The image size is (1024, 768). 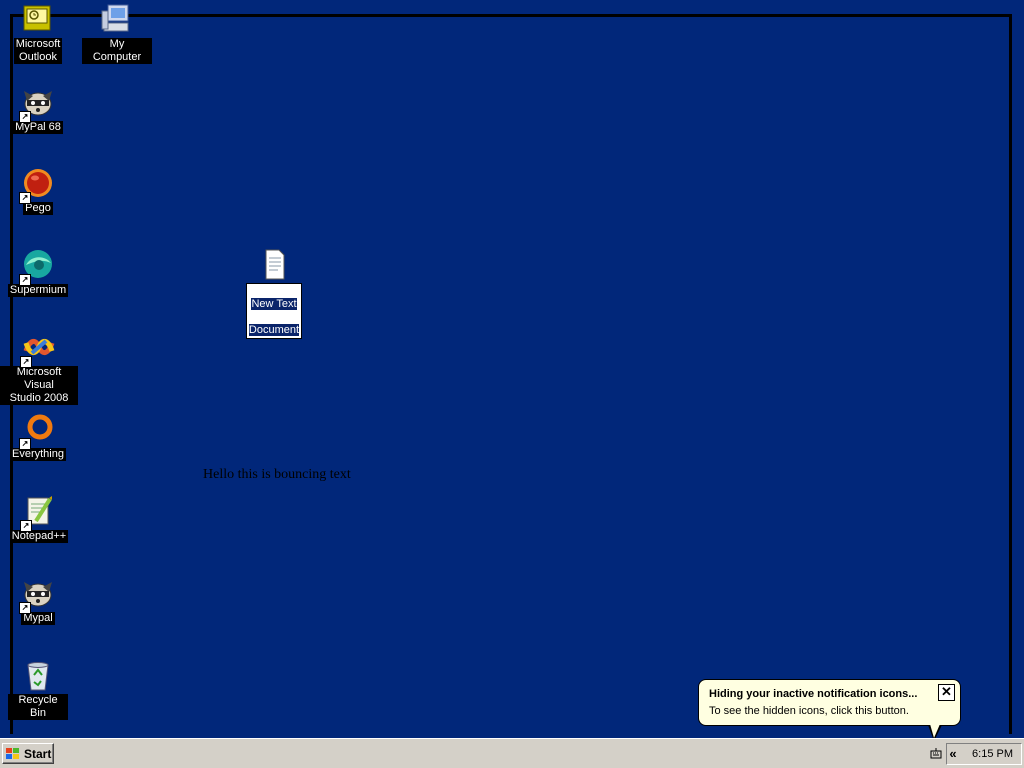 I want to click on desktop-icon-label: Microsoft Visual Studio 2008, so click(x=39, y=385).